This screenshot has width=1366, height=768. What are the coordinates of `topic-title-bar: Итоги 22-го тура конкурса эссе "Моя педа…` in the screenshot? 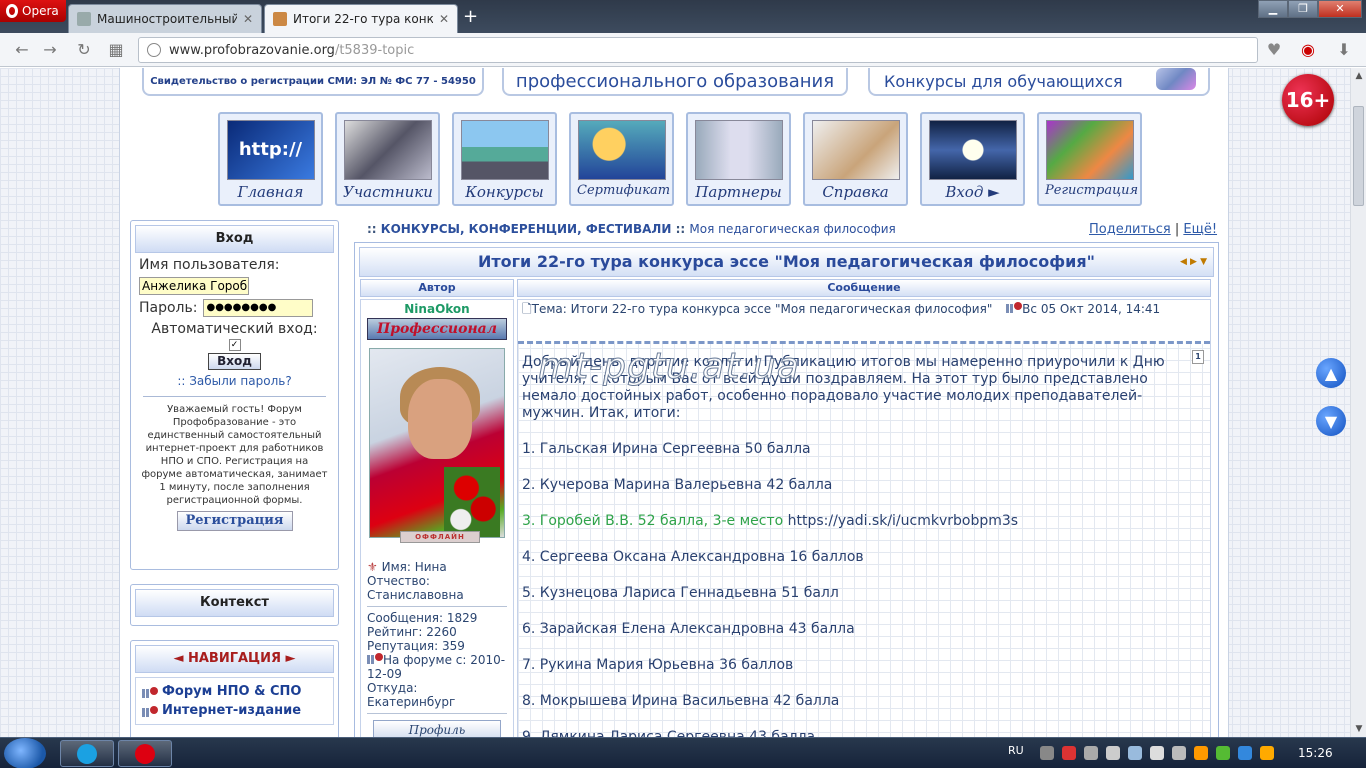 It's located at (786, 262).